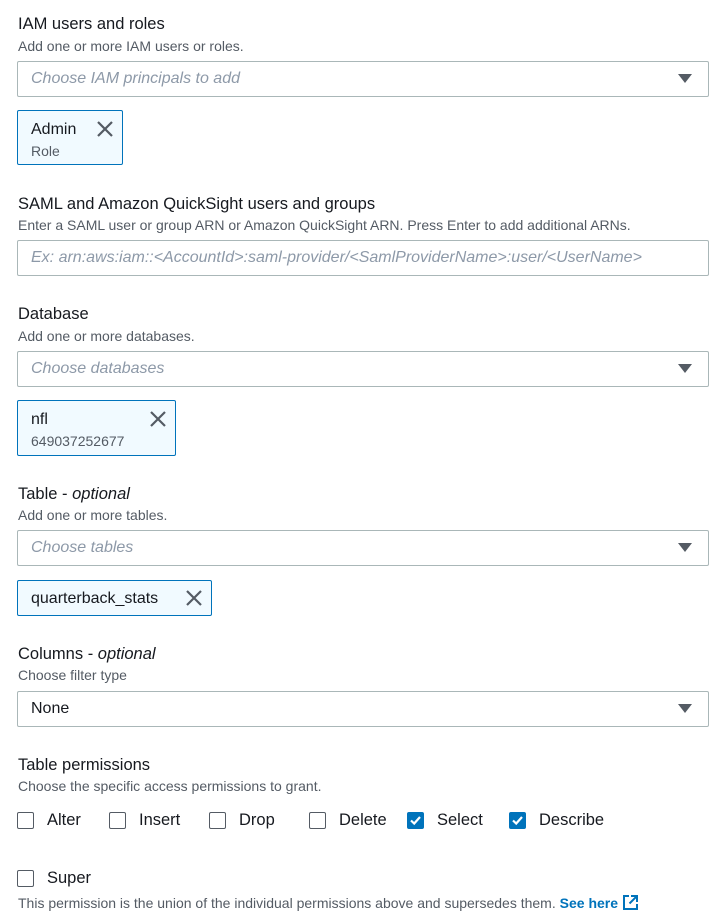 The height and width of the screenshot is (920, 720). I want to click on checkbox-select, so click(415, 820).